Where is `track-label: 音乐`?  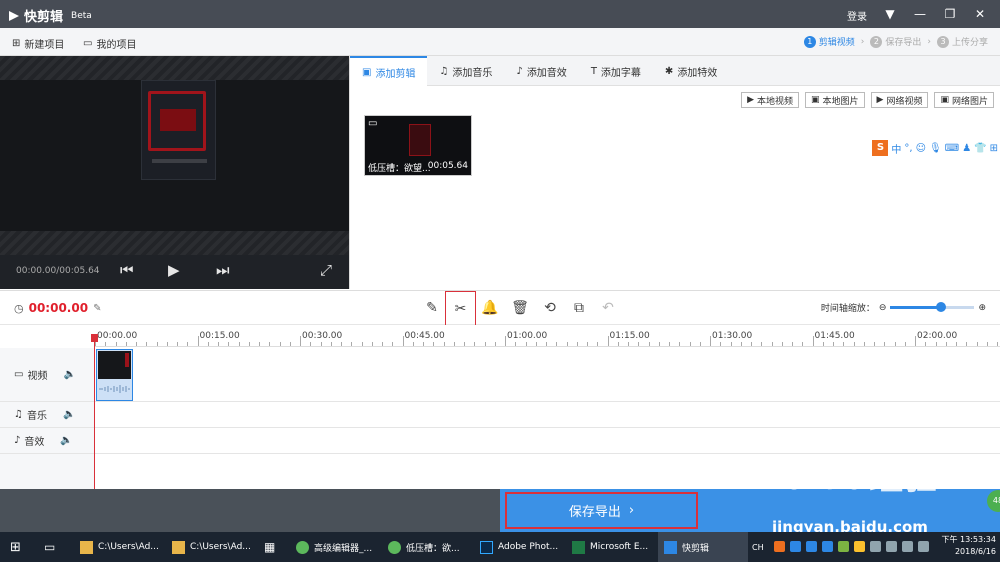
track-label: 音乐 is located at coordinates (36, 416).